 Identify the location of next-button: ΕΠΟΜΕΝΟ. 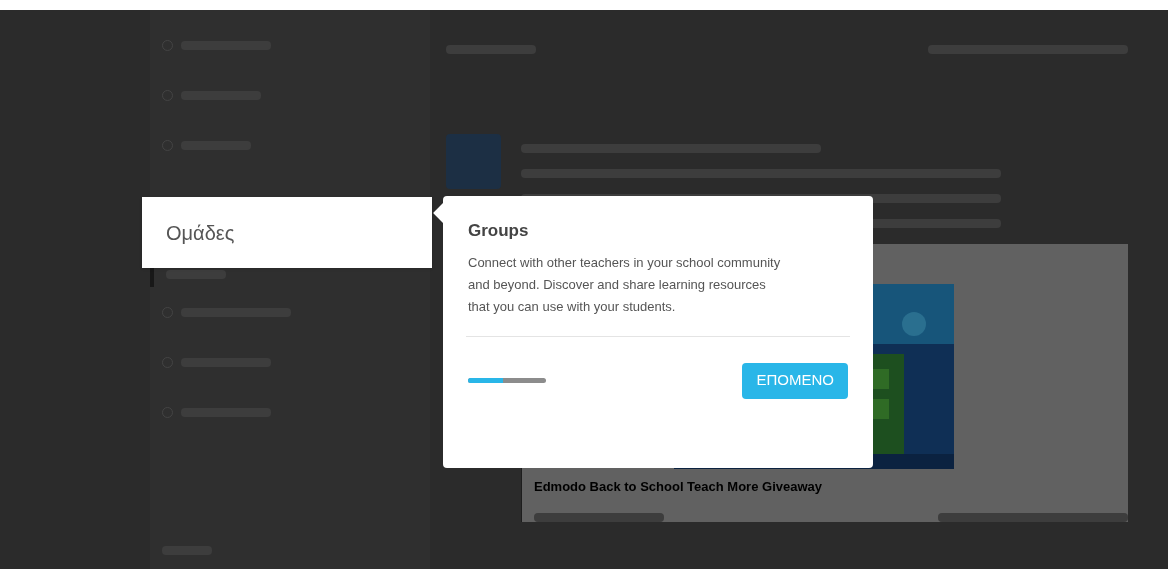
(795, 380).